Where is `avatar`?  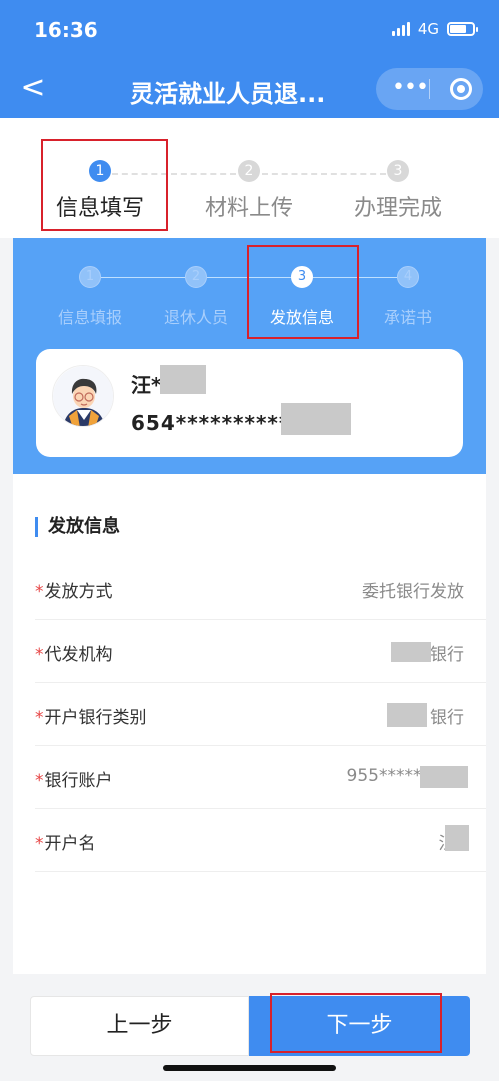 avatar is located at coordinates (83, 396).